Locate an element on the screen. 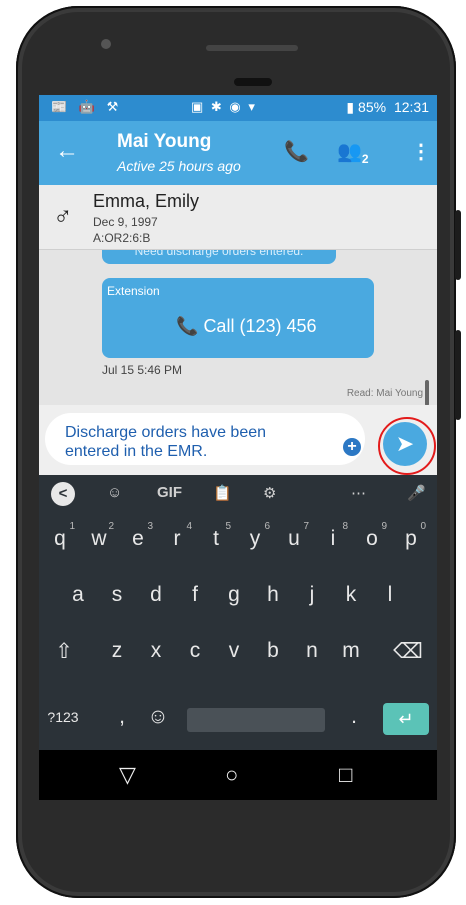 The image size is (466, 905). key-i: i8 is located at coordinates (333, 536).